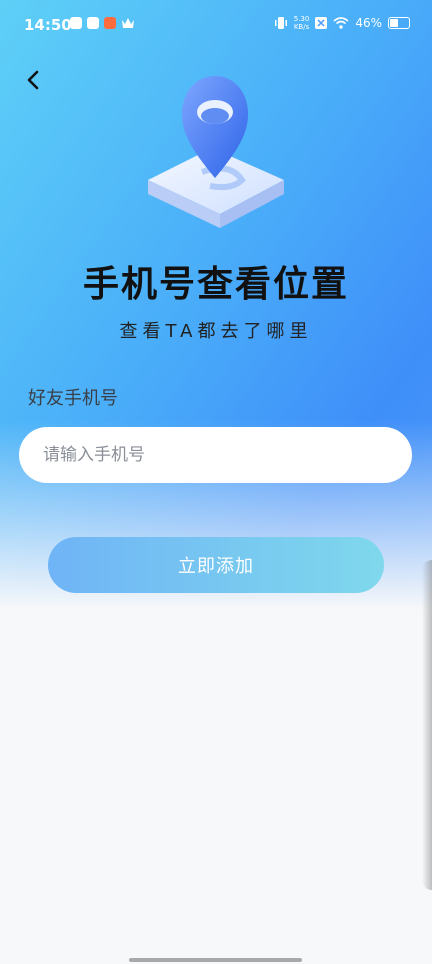  Describe the element at coordinates (102, 23) in the screenshot. I see `notification-icons` at that location.